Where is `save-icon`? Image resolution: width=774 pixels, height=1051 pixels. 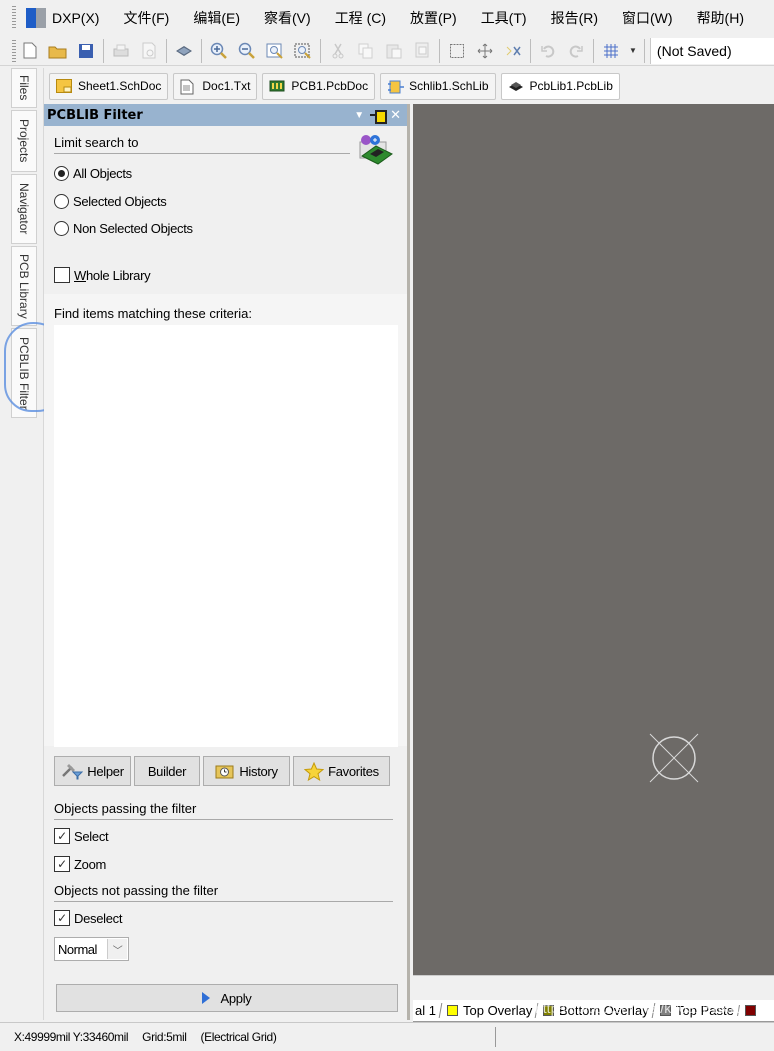 save-icon is located at coordinates (86, 51).